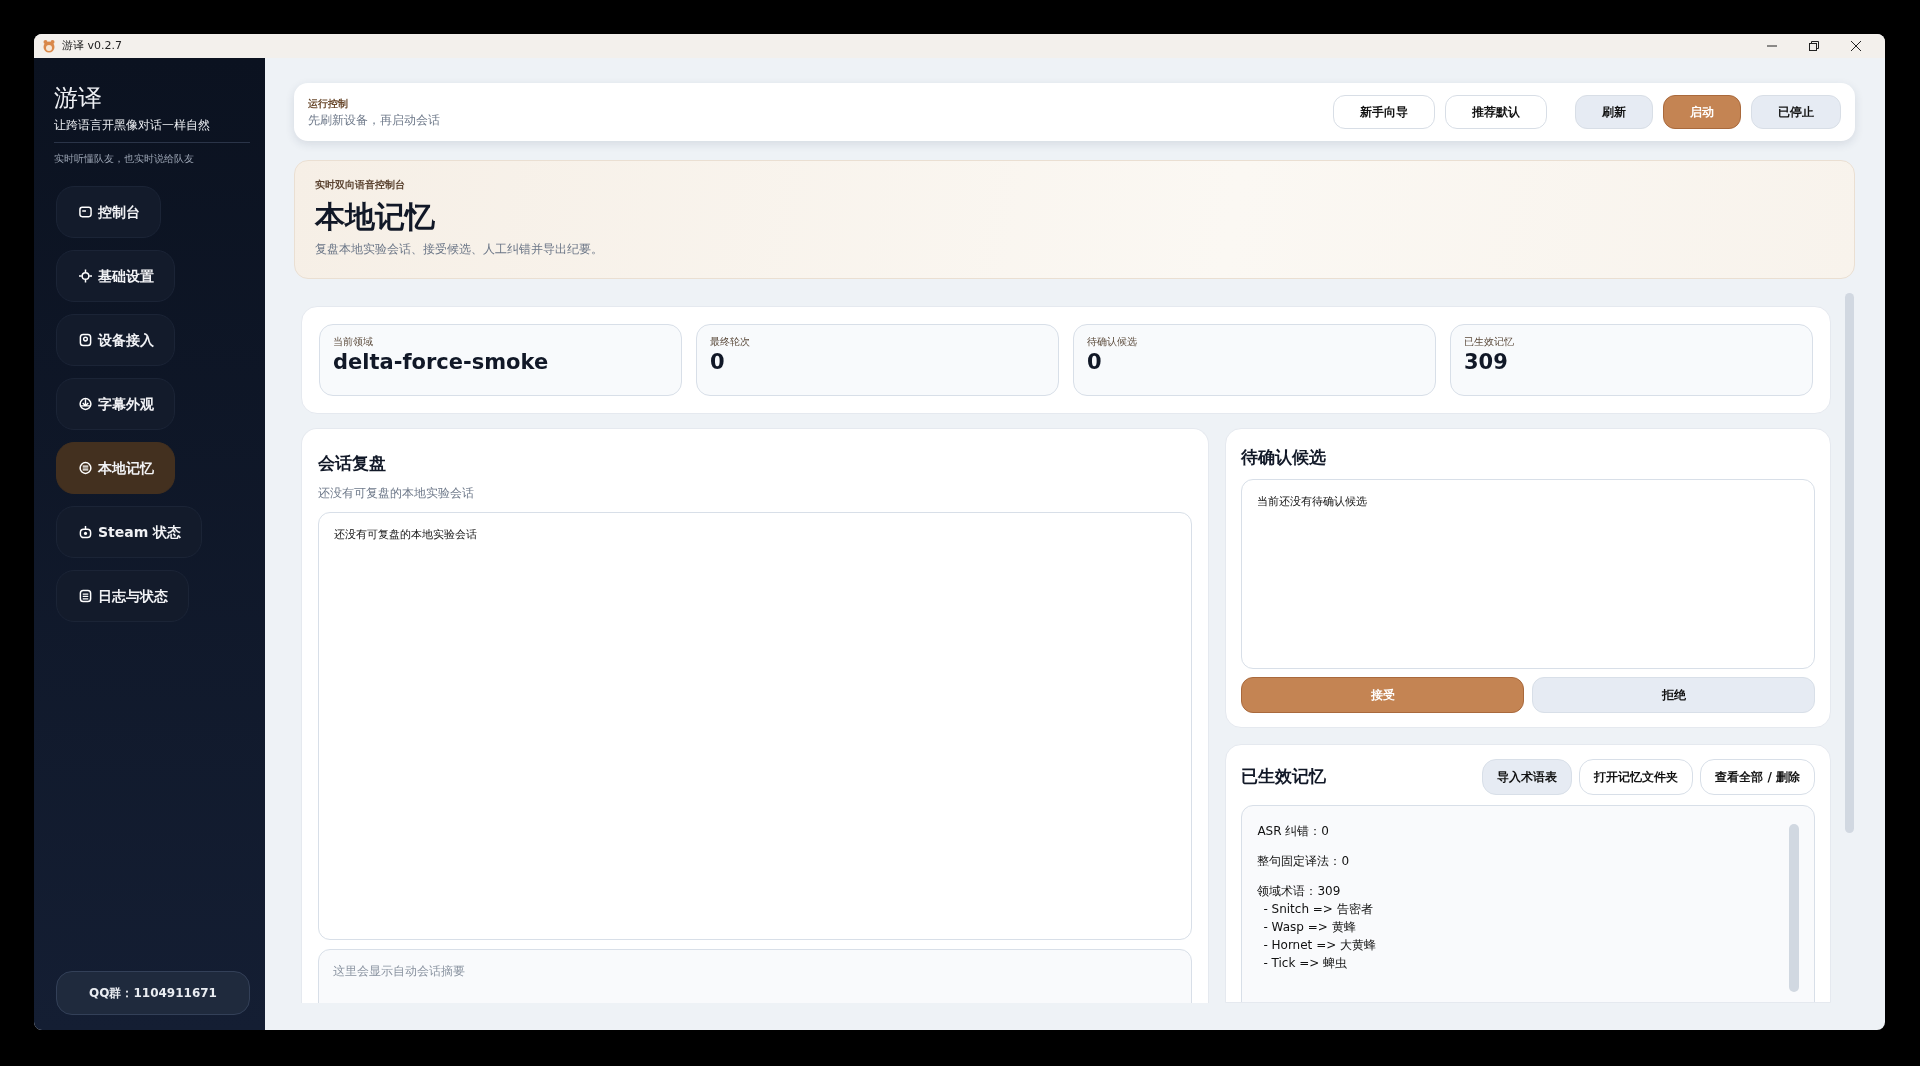 This screenshot has height=1066, width=1920. I want to click on memory-entry: - Hornet => 大黄蜂, so click(1319, 945).